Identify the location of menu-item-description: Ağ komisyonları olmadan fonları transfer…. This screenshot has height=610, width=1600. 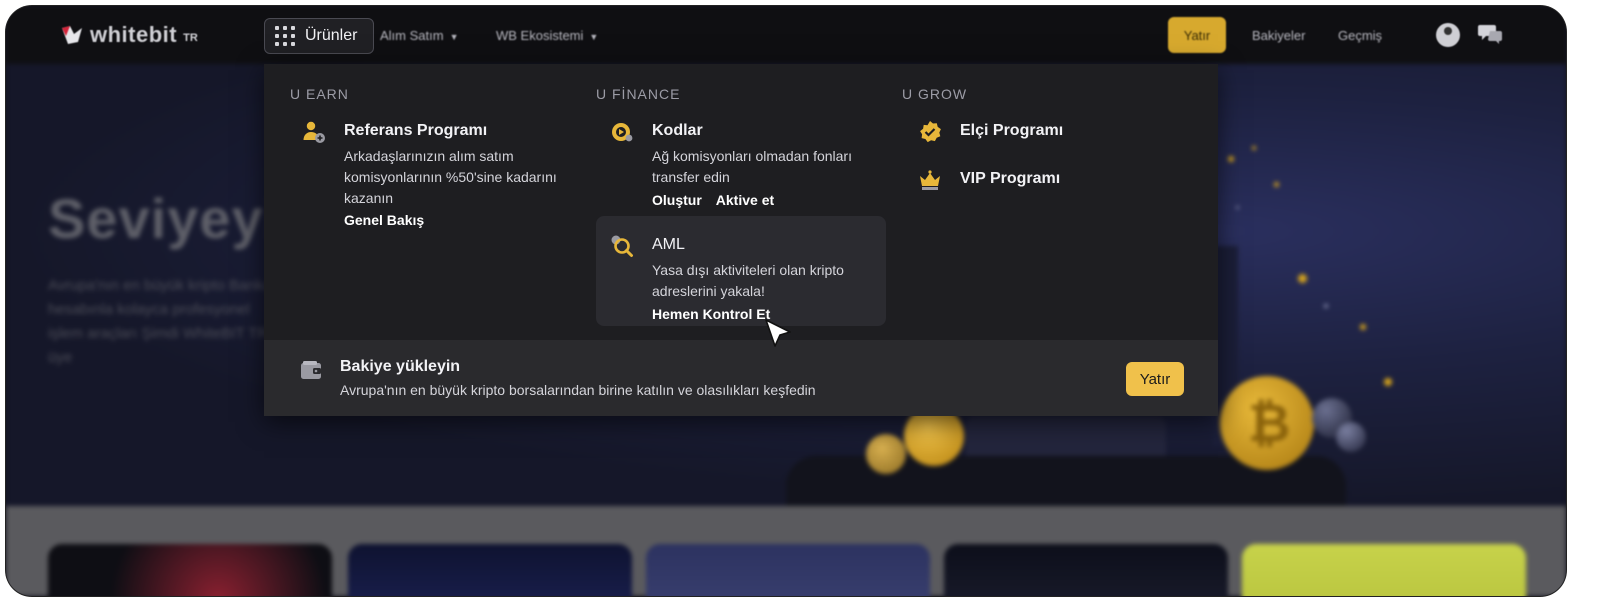
(752, 166).